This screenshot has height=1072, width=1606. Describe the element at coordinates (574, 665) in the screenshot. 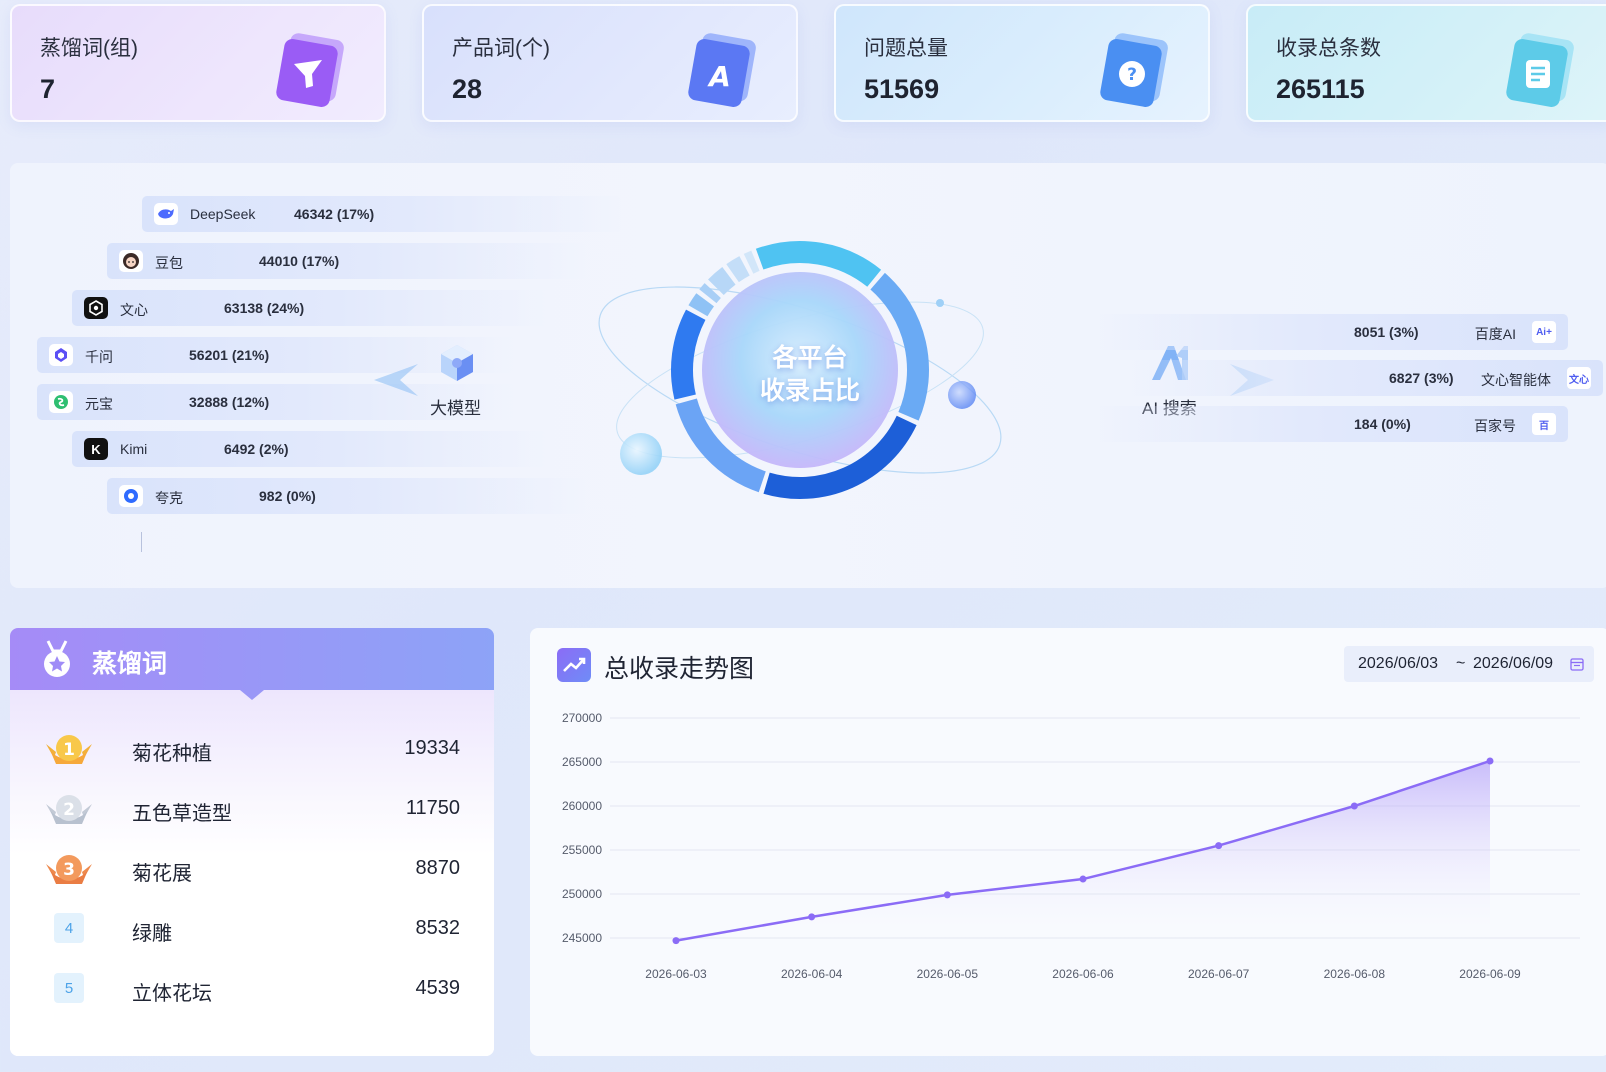

I see `trend-chart-icon` at that location.